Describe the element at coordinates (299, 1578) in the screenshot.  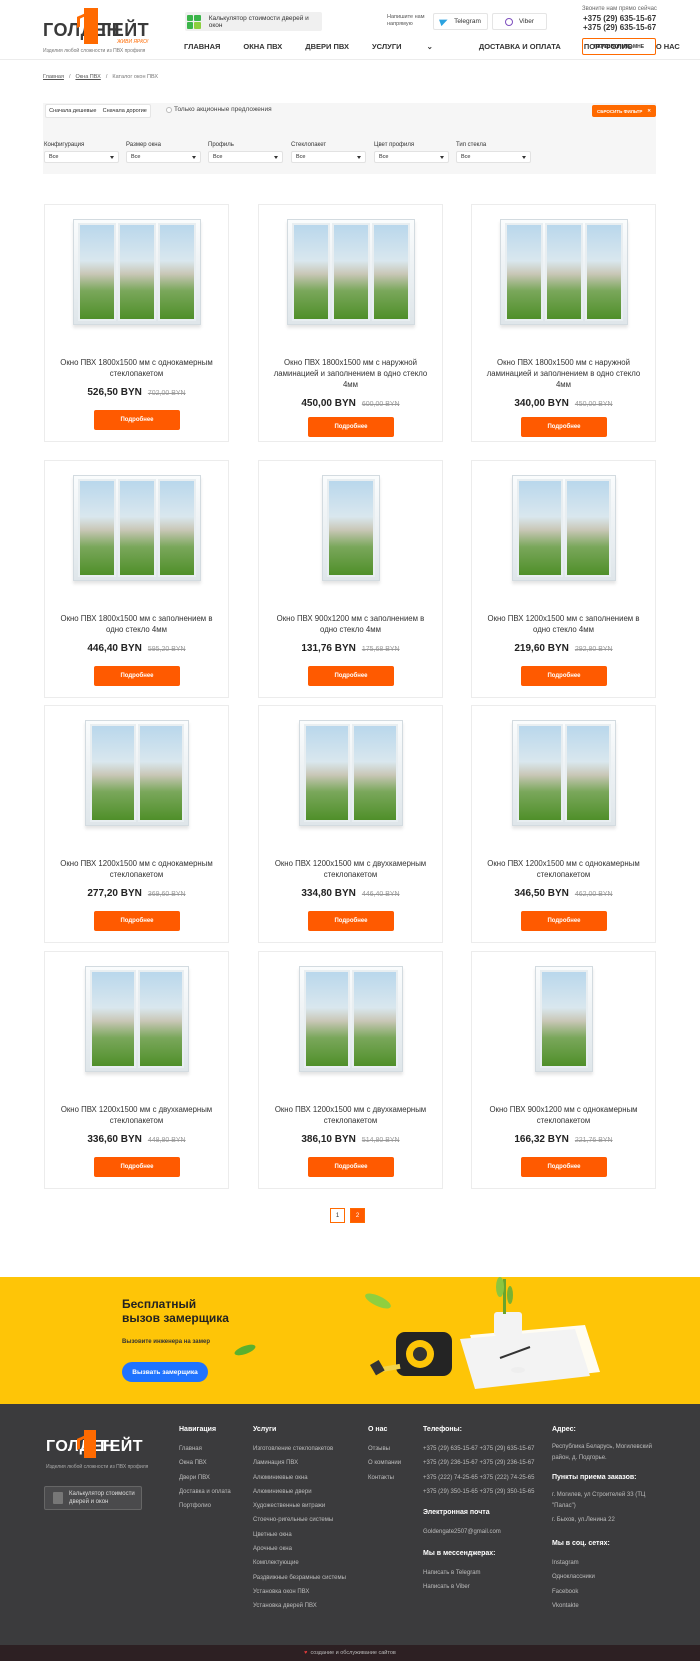
I see `footer-link: Раздвижные безрамные системы` at that location.